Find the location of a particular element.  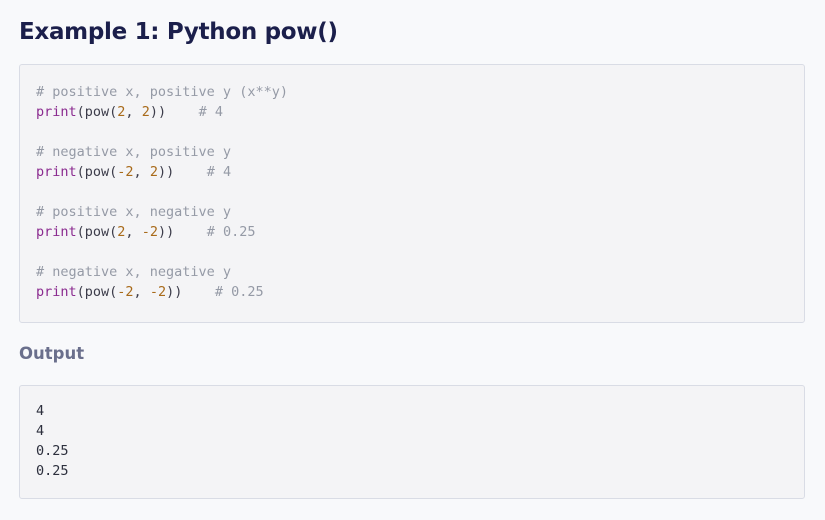

code-comment-line: # negative x, negative y is located at coordinates (162, 272).